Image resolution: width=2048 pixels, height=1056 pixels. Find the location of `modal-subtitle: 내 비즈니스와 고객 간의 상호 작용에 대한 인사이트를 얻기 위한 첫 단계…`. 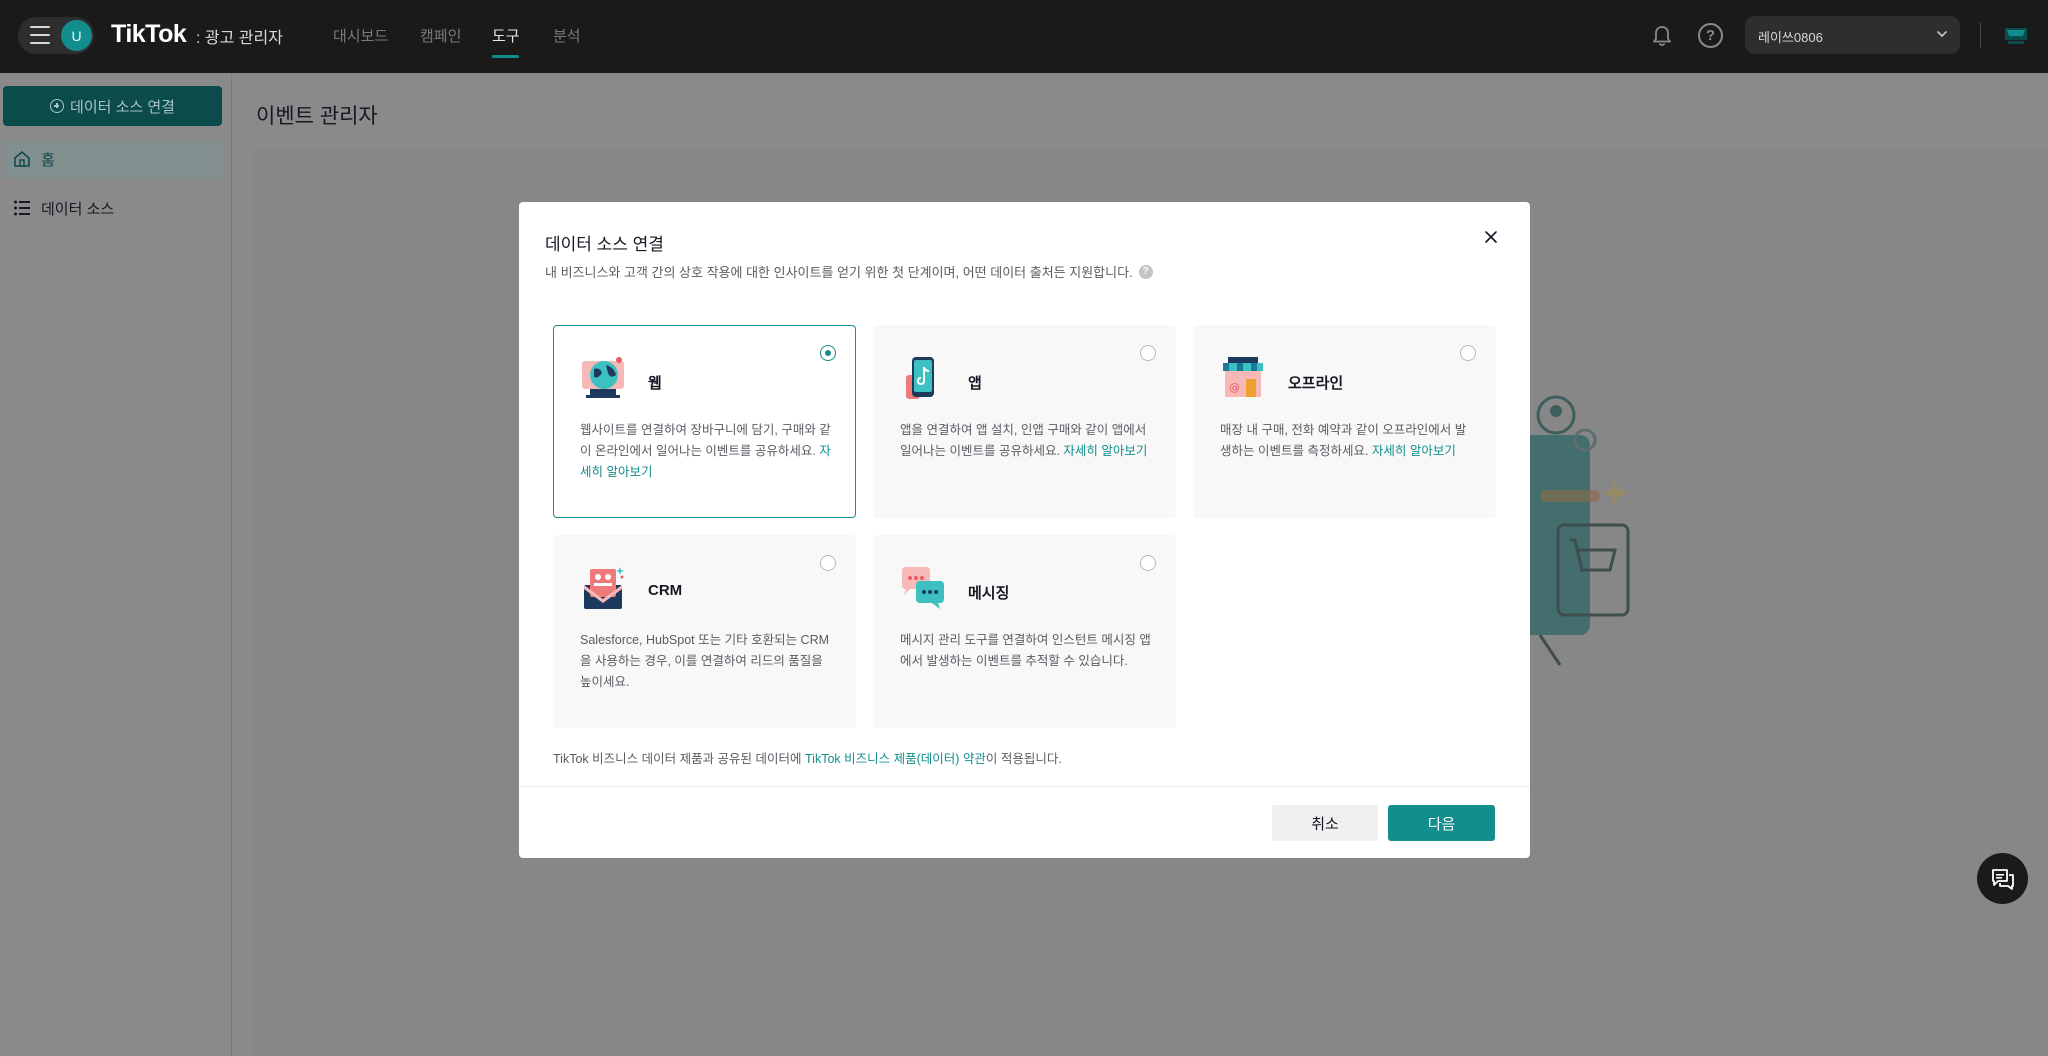

modal-subtitle: 내 비즈니스와 고객 간의 상호 작용에 대한 인사이트를 얻기 위한 첫 단계… is located at coordinates (849, 271).